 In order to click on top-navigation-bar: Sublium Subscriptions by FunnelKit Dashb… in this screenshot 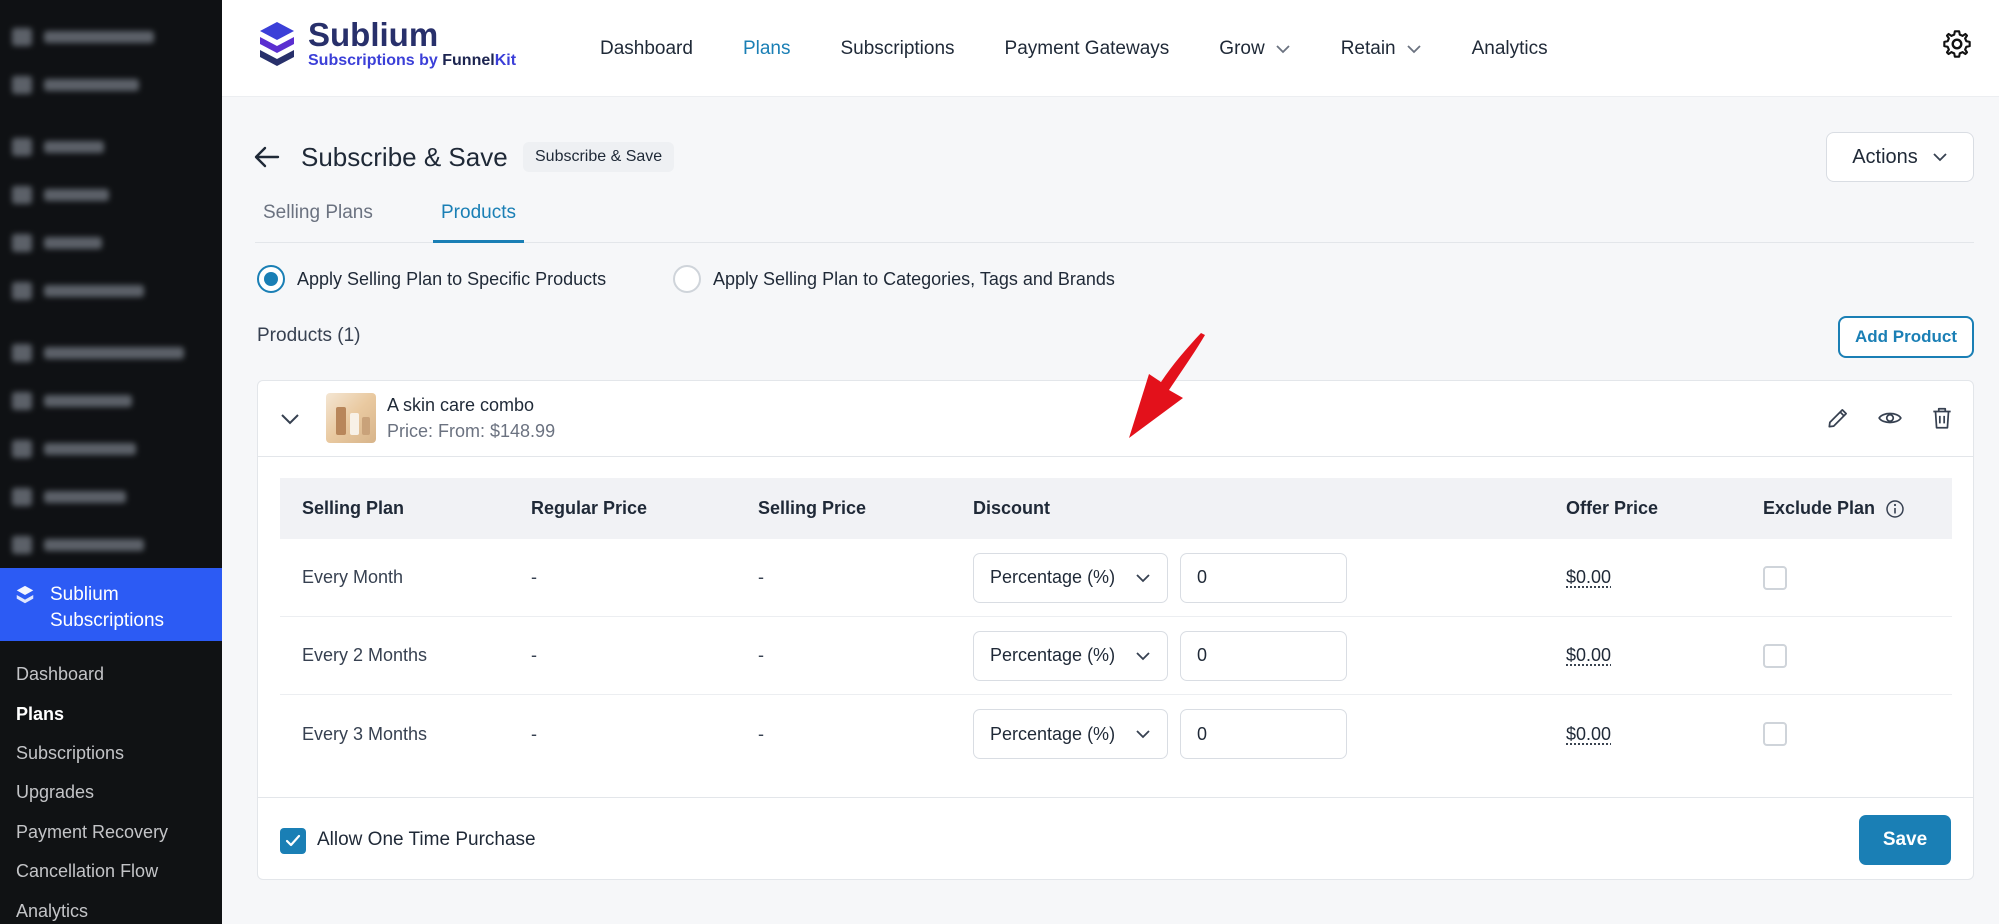, I will do `click(1110, 48)`.